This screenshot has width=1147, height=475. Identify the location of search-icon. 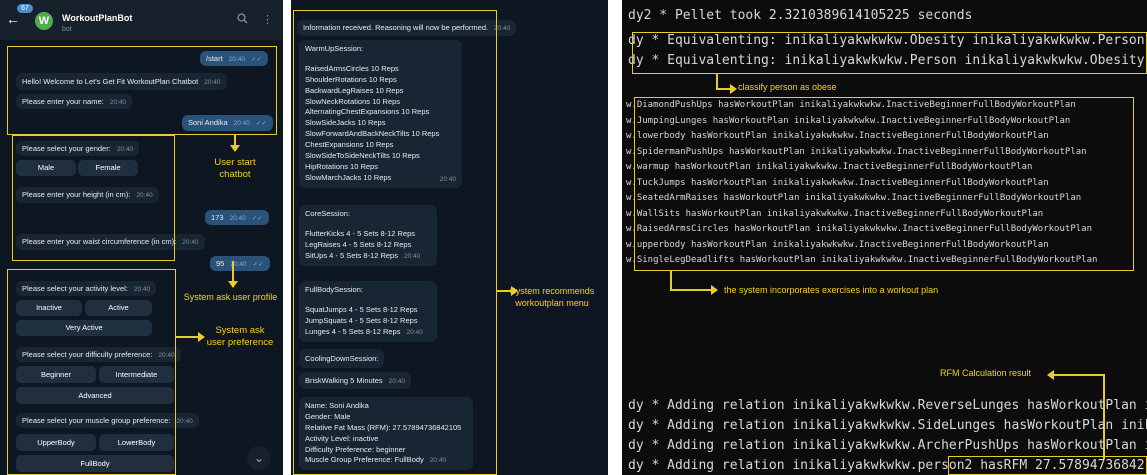
(242, 20).